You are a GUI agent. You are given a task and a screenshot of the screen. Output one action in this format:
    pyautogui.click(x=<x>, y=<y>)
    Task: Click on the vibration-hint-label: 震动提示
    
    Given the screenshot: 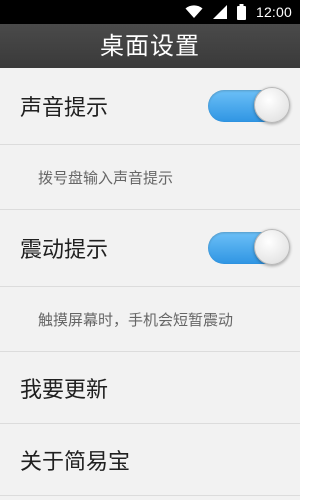 What is the action you would take?
    pyautogui.click(x=64, y=250)
    